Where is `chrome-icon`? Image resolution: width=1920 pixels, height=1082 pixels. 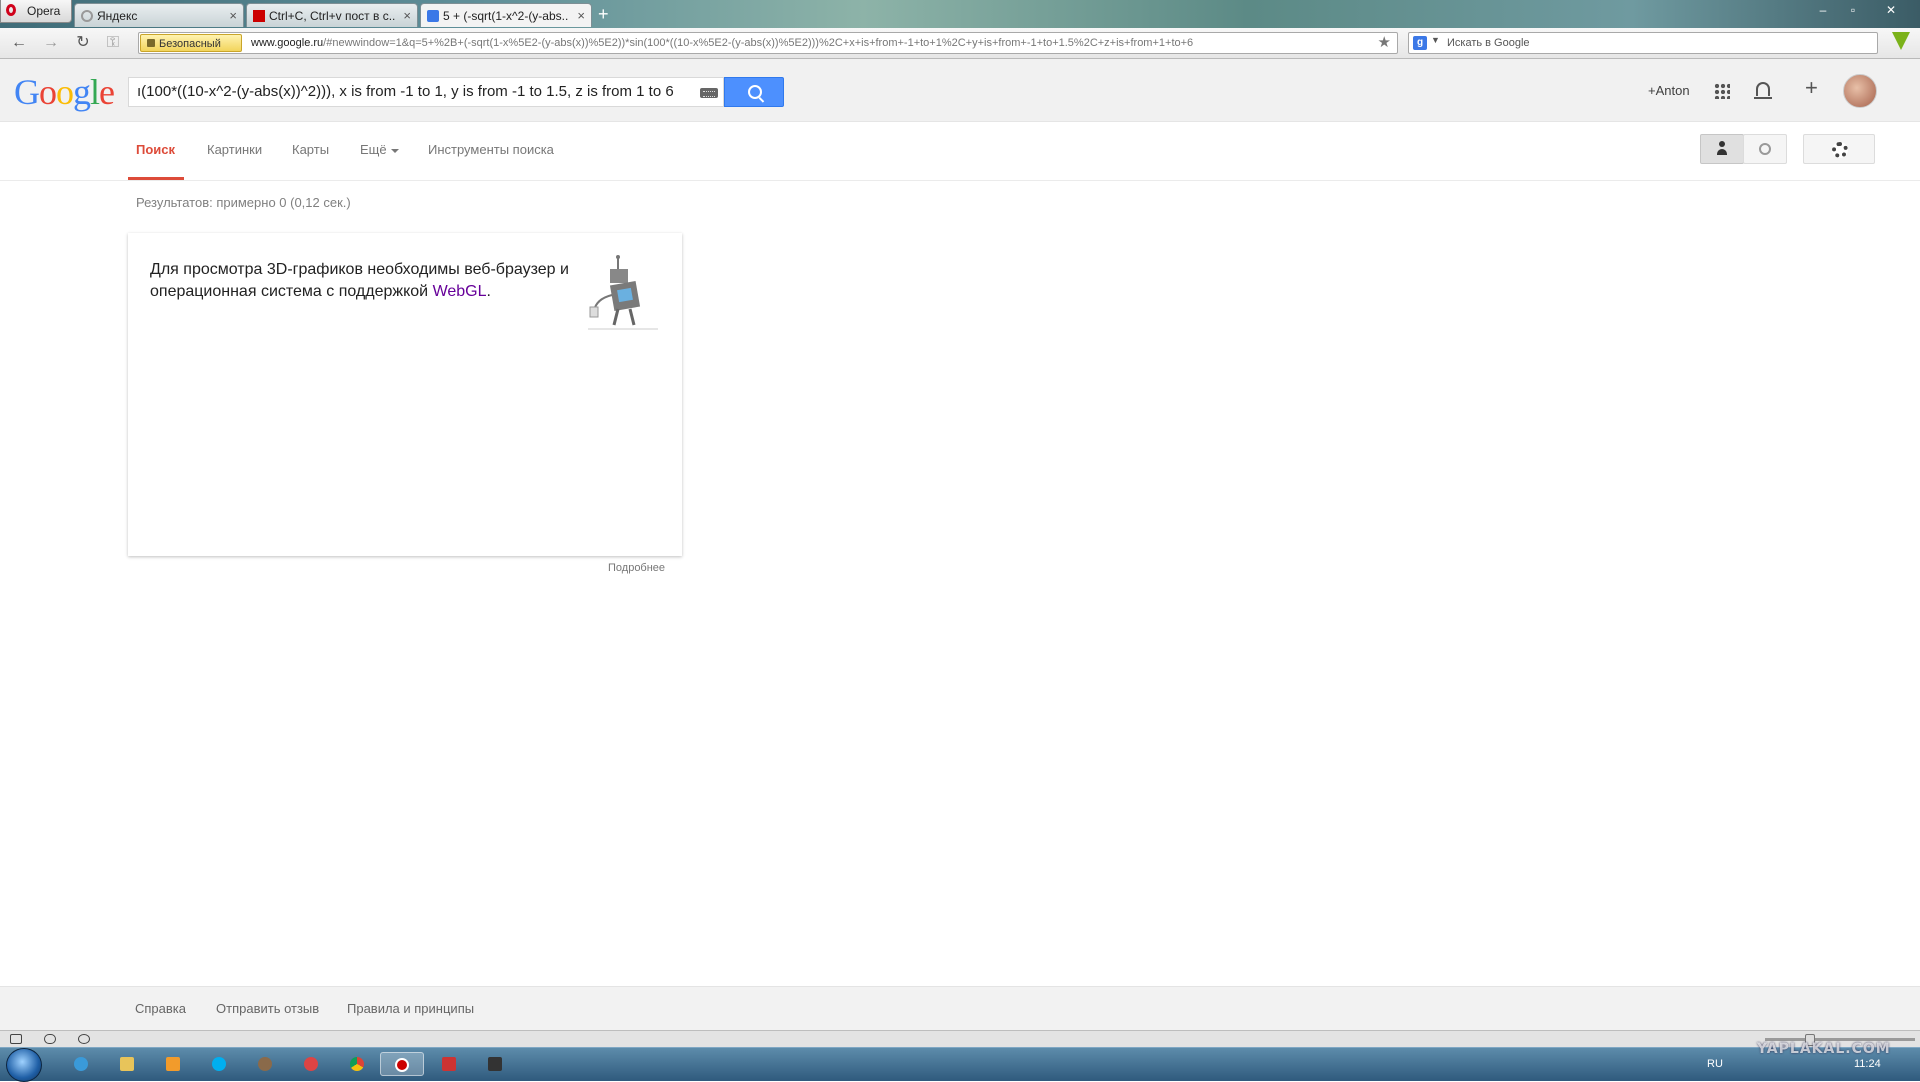
chrome-icon is located at coordinates (357, 1064).